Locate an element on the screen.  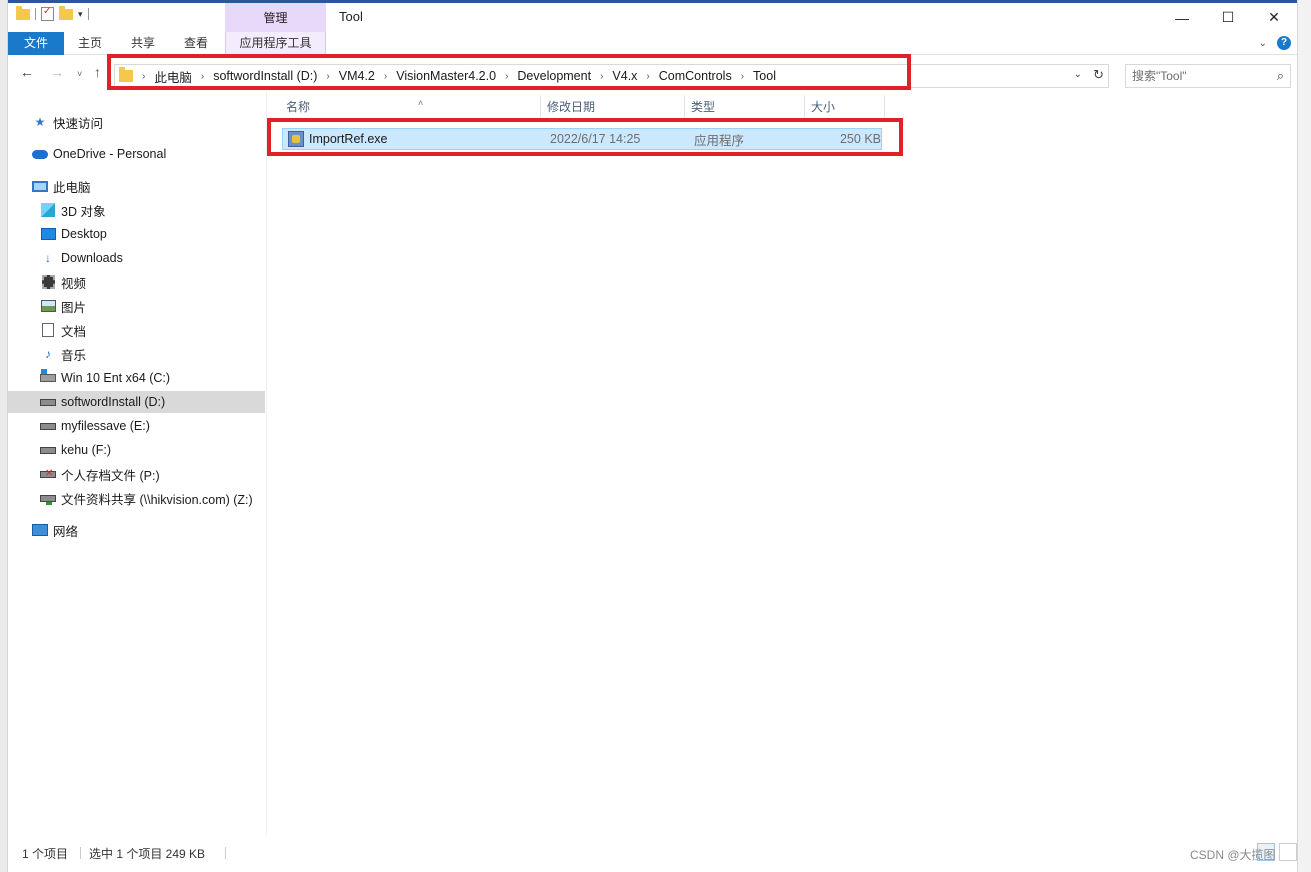
star-icon: ★ is located at coordinates (40, 122).